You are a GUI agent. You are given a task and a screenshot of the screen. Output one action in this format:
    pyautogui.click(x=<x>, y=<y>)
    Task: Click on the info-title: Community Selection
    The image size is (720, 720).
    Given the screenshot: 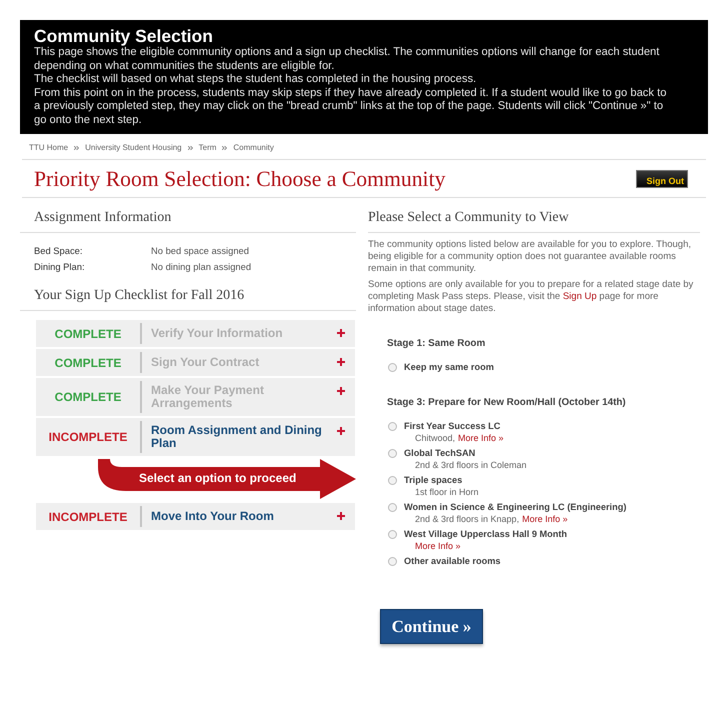 What is the action you would take?
    pyautogui.click(x=124, y=36)
    